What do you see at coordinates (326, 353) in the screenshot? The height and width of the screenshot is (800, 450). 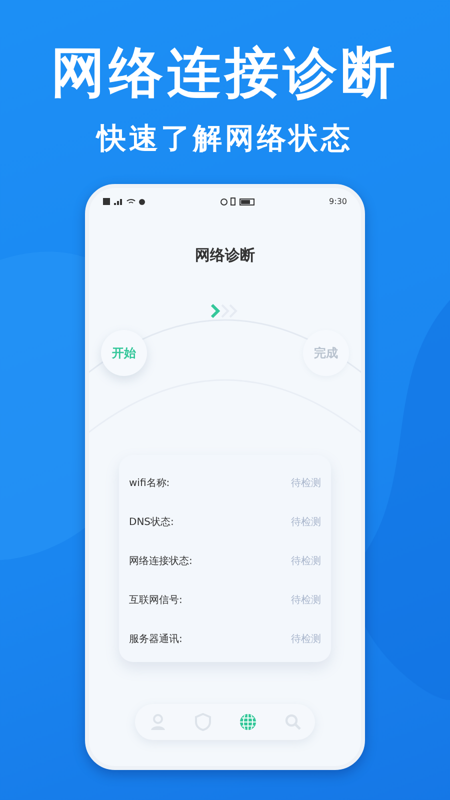 I see `step-circle: 完成` at bounding box center [326, 353].